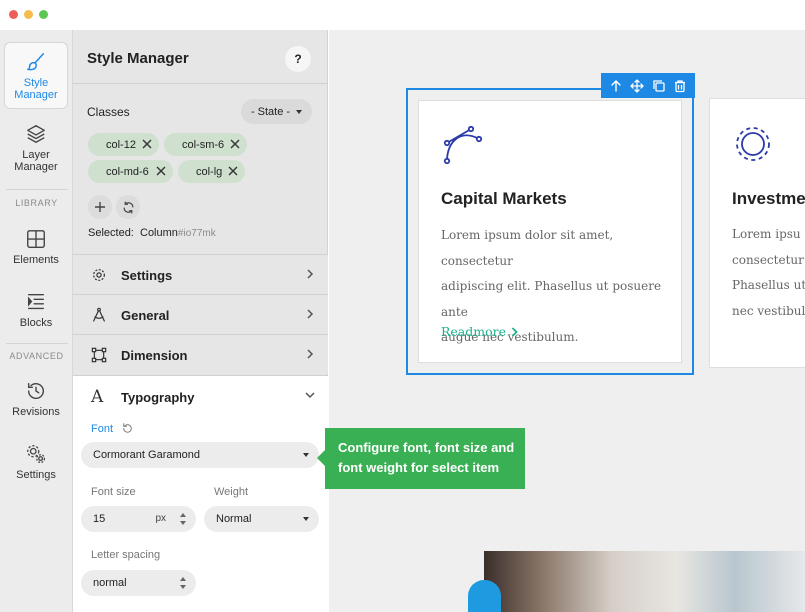  What do you see at coordinates (768, 198) in the screenshot?
I see `card-title: Investme` at bounding box center [768, 198].